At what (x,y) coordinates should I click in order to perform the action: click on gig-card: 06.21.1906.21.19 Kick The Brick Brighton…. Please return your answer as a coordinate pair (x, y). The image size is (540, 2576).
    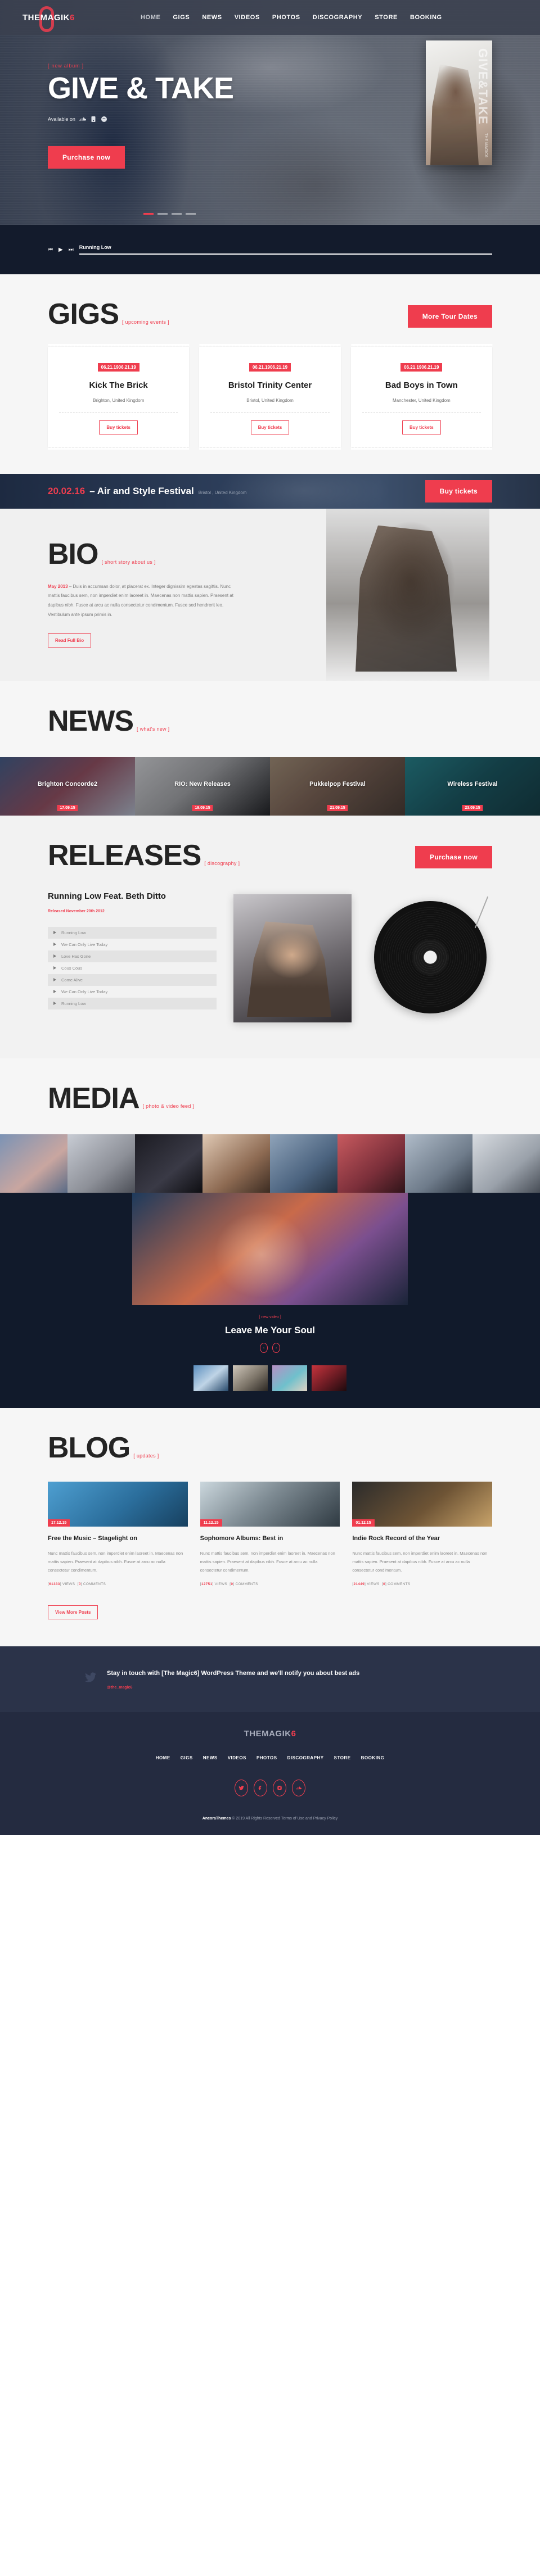
    Looking at the image, I should click on (119, 398).